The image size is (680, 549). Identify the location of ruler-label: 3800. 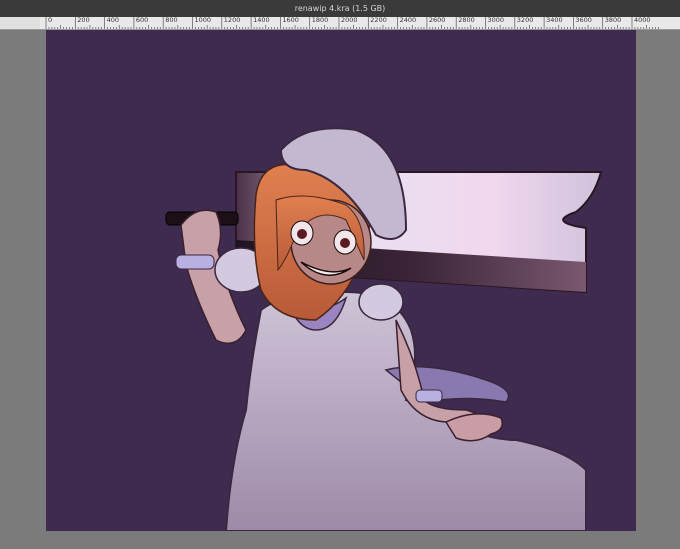
(613, 20).